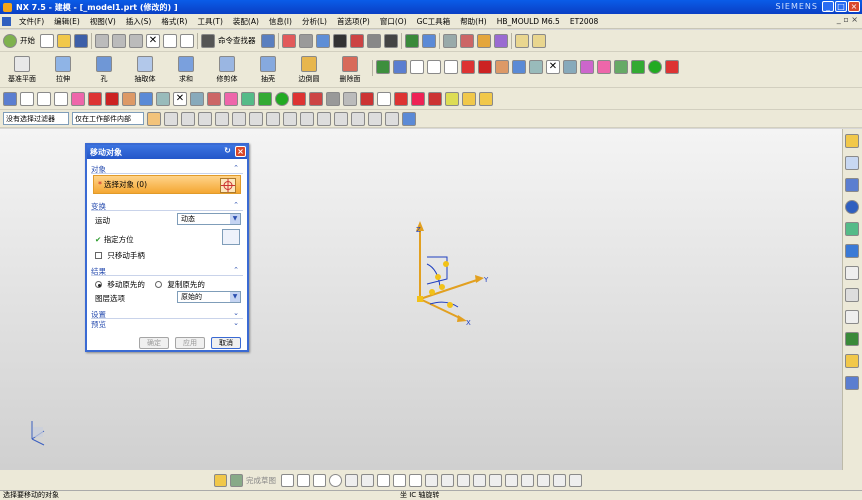  What do you see at coordinates (81, 40) in the screenshot?
I see `save-icon` at bounding box center [81, 40].